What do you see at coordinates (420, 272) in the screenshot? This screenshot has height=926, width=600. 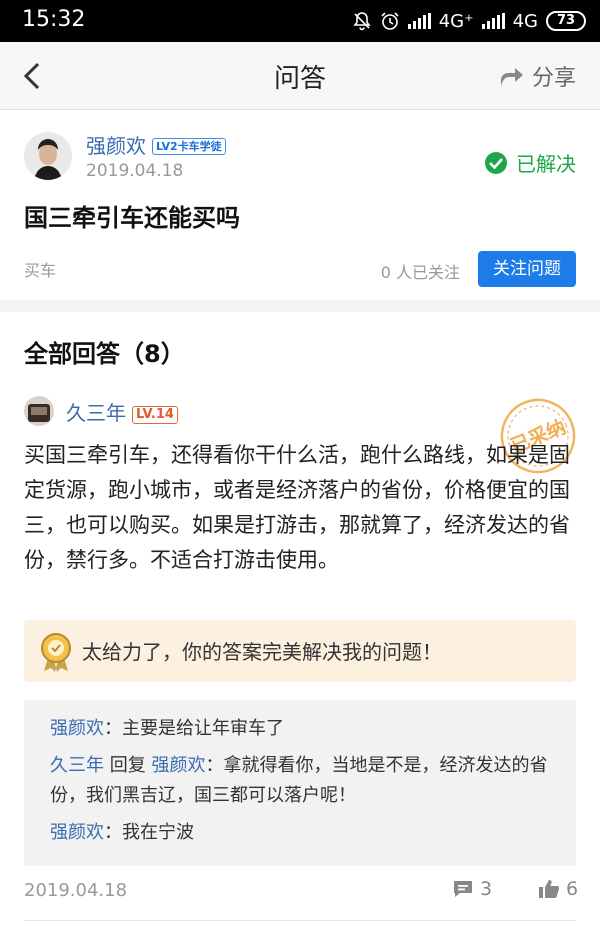 I see `followers-count: 0 人已关注` at bounding box center [420, 272].